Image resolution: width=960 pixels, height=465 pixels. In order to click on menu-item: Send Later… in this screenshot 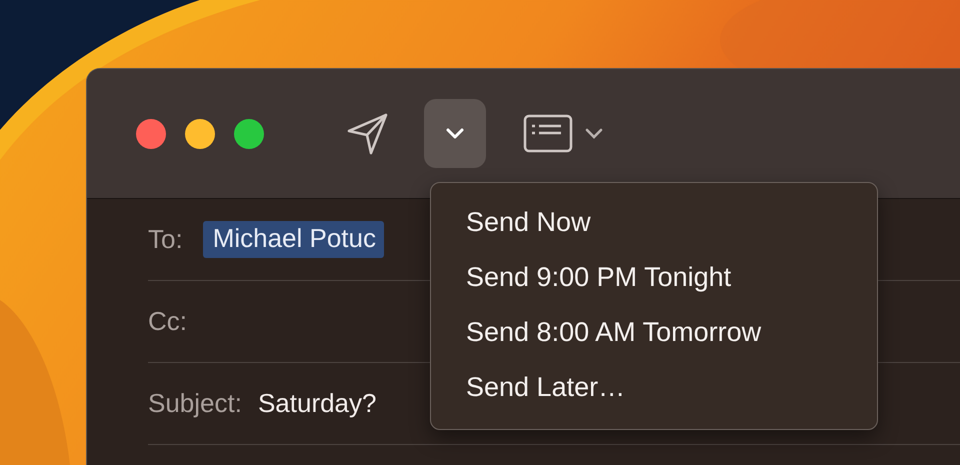, I will do `click(654, 387)`.